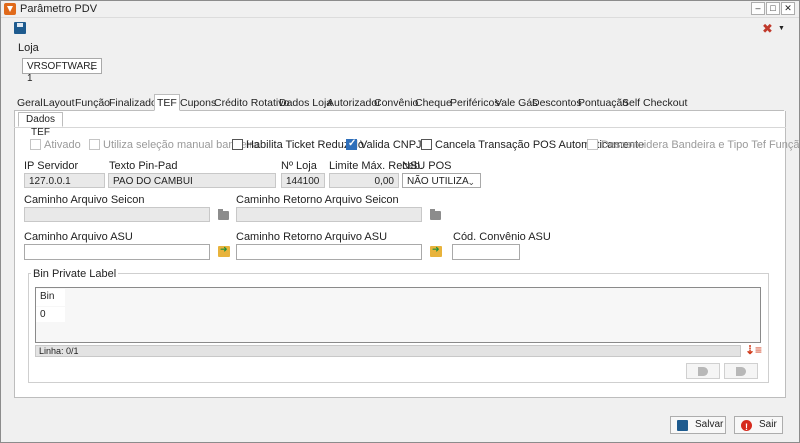 The image size is (800, 443). What do you see at coordinates (400, 9) in the screenshot?
I see `title-bar` at bounding box center [400, 9].